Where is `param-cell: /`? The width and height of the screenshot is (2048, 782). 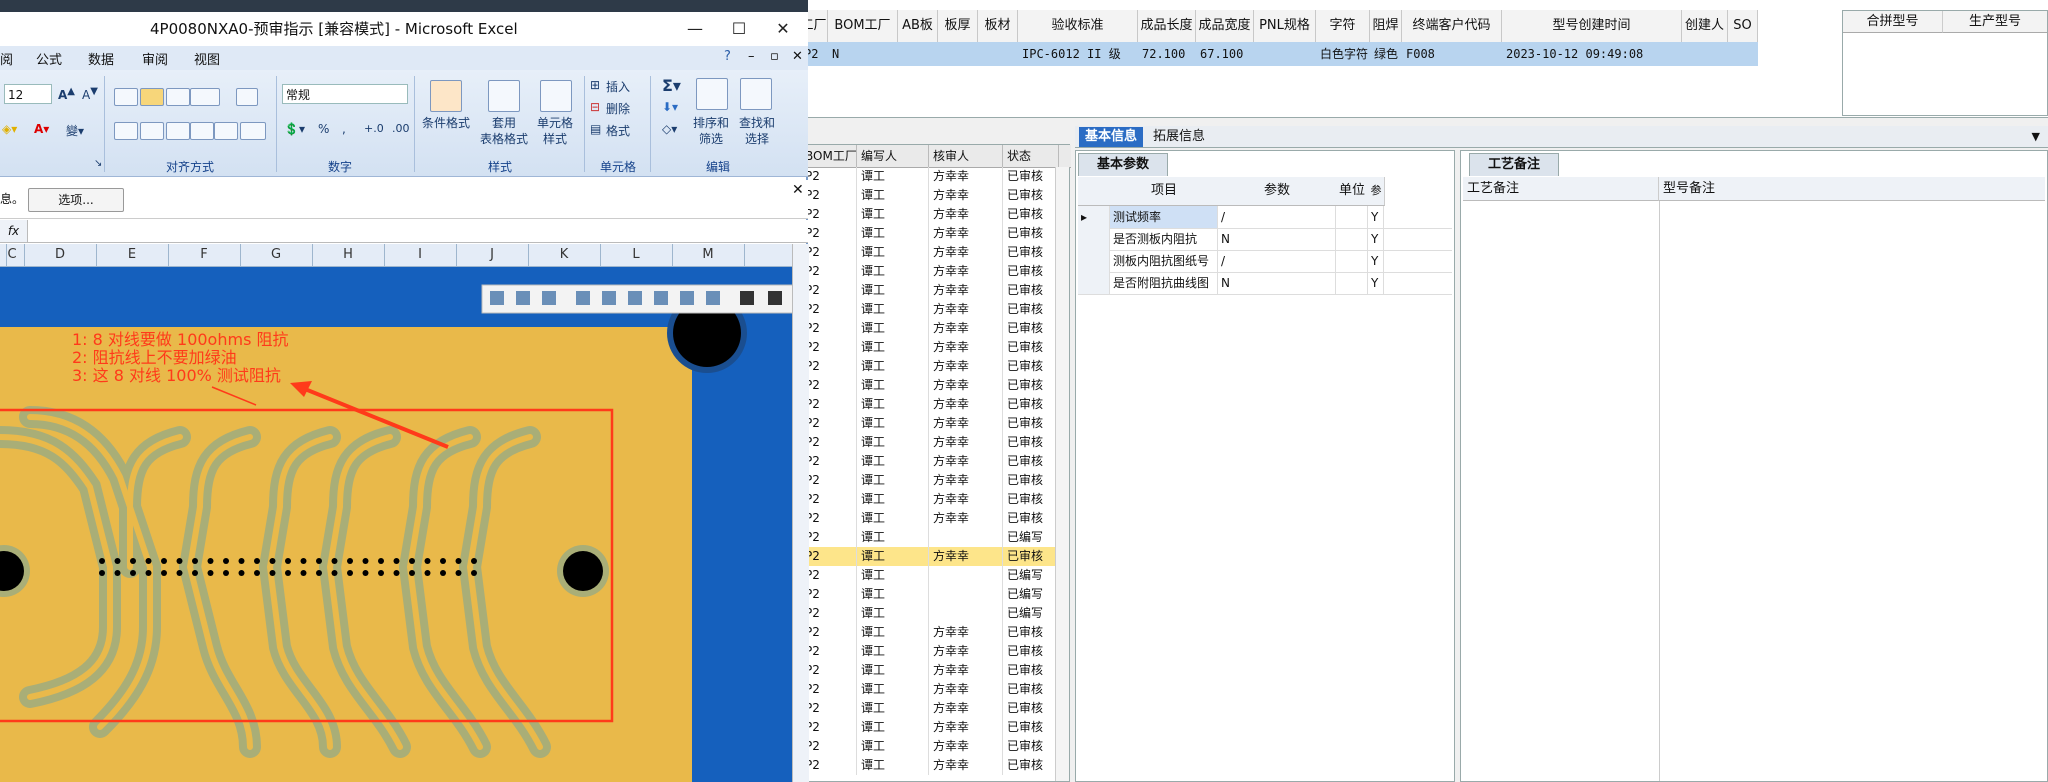 param-cell: / is located at coordinates (1277, 261).